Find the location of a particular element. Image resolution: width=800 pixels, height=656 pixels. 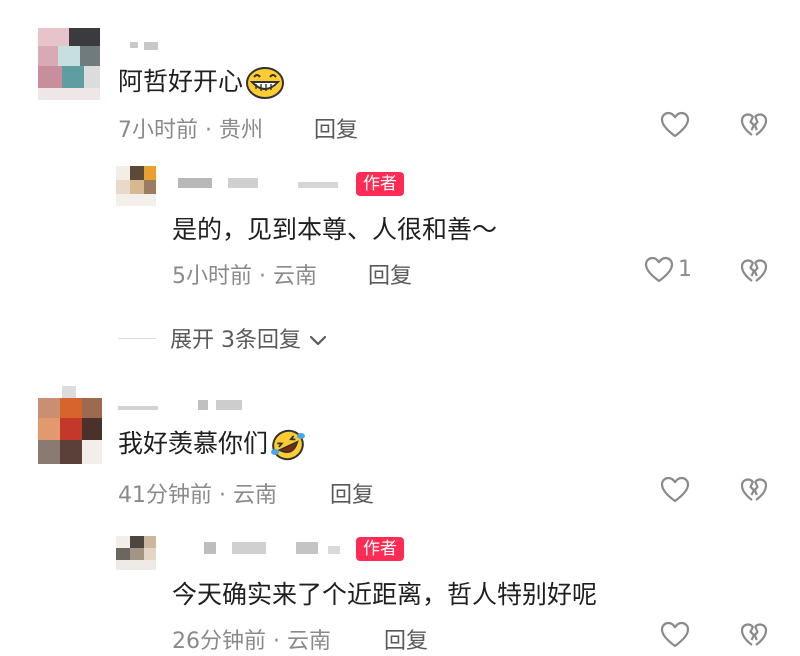

comment-content: 阿哲好开心 is located at coordinates (201, 81).